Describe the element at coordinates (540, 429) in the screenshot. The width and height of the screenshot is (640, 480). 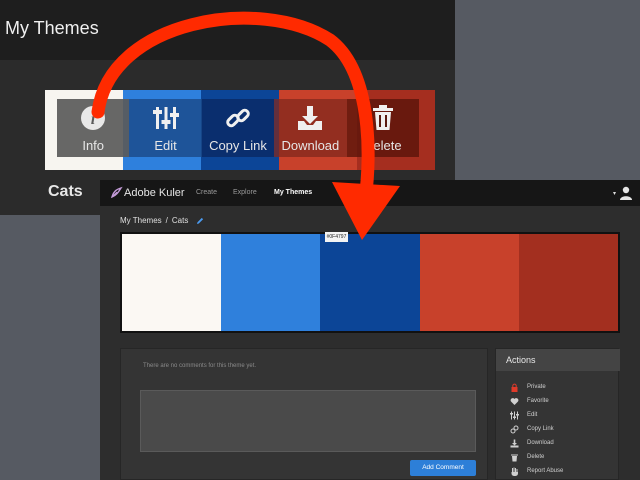
I see `action-label: Copy Link` at that location.